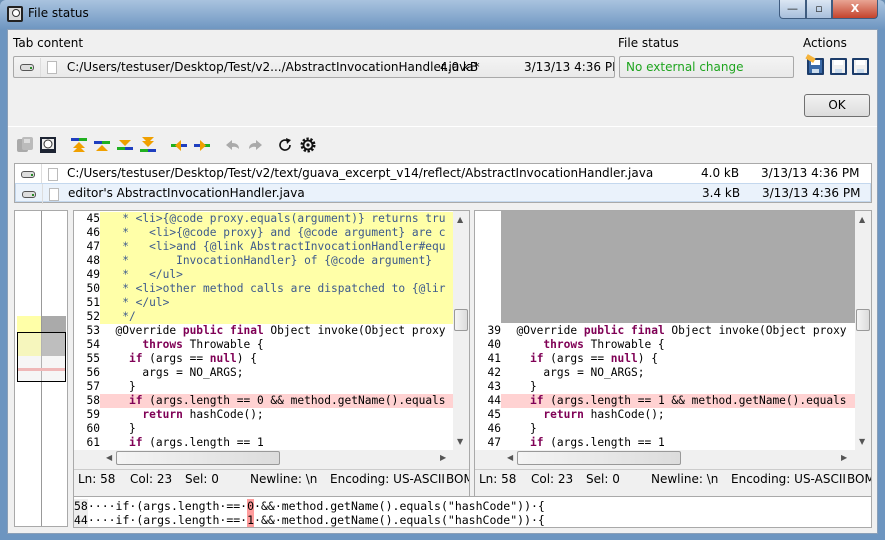 Image resolution: width=885 pixels, height=540 pixels. Describe the element at coordinates (148, 145) in the screenshot. I see `last-diff-icon` at that location.